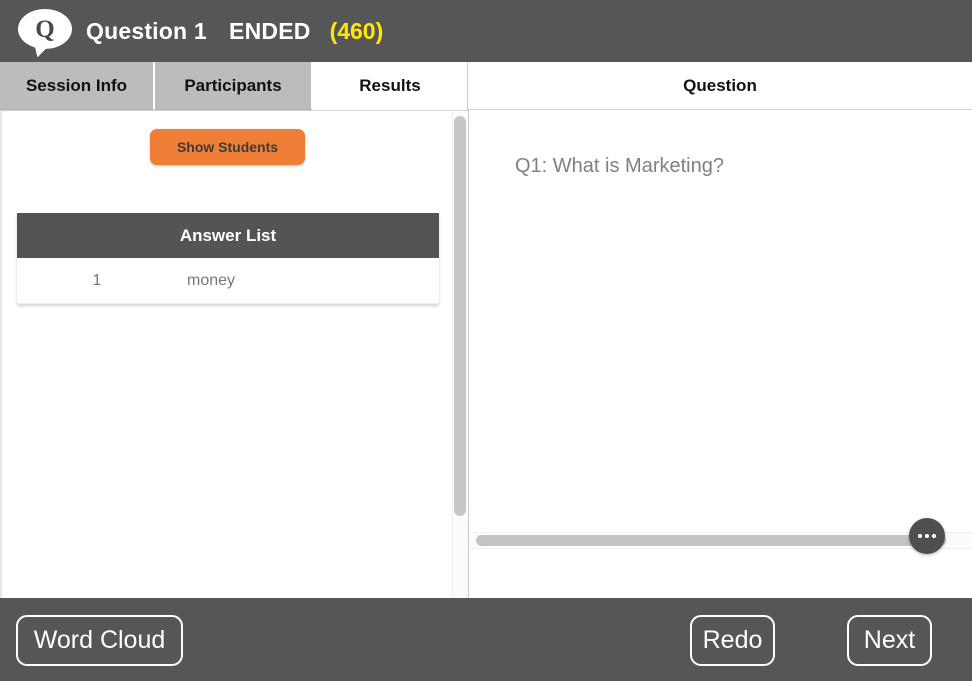 Image resolution: width=972 pixels, height=681 pixels. I want to click on status-badge: ENDED, so click(270, 30).